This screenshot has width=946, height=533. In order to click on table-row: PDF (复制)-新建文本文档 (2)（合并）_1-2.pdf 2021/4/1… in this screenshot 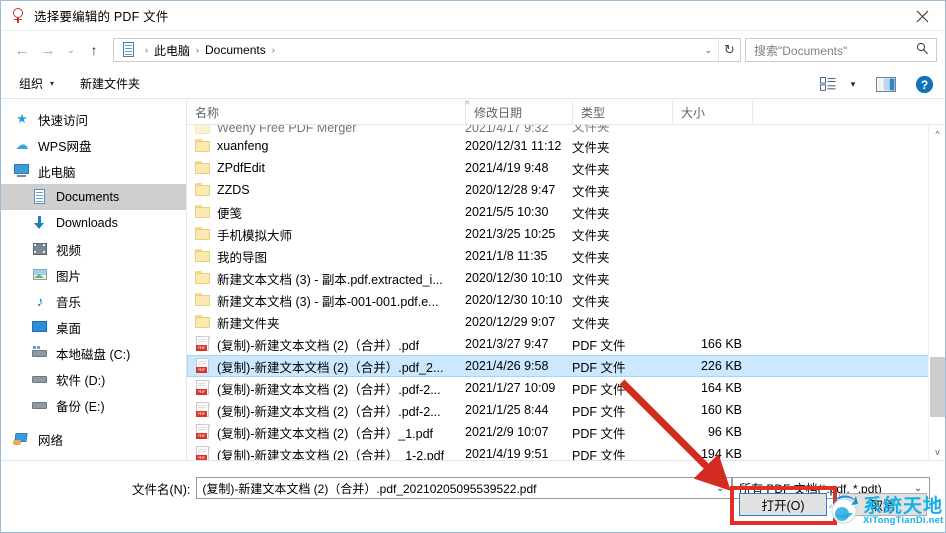, I will do `click(566, 451)`.